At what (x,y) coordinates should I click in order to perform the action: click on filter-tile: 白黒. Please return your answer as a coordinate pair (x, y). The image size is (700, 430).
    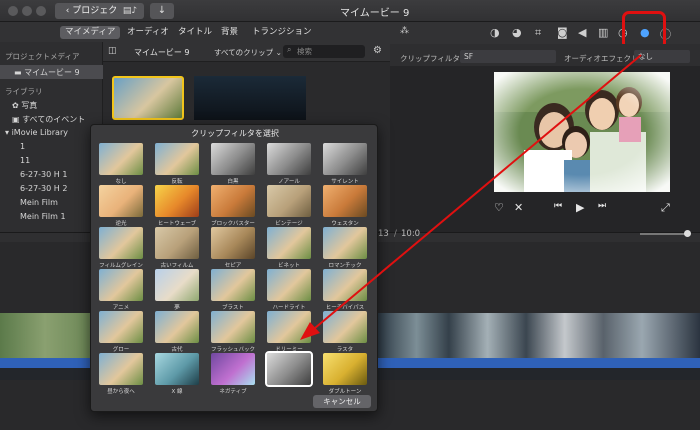
    Looking at the image, I should click on (233, 164).